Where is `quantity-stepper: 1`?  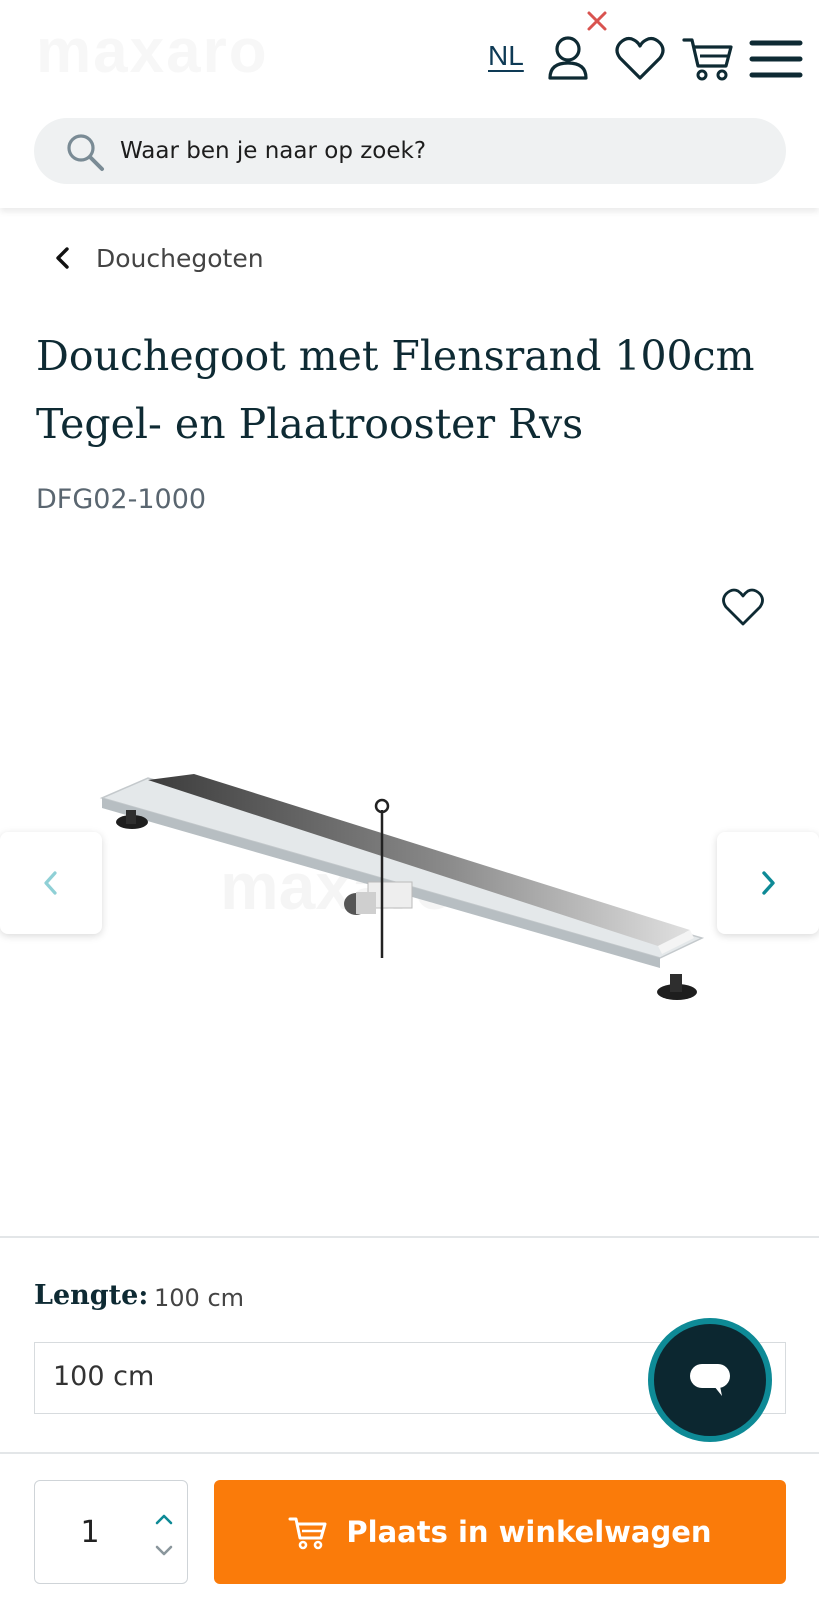
quantity-stepper: 1 is located at coordinates (111, 1532).